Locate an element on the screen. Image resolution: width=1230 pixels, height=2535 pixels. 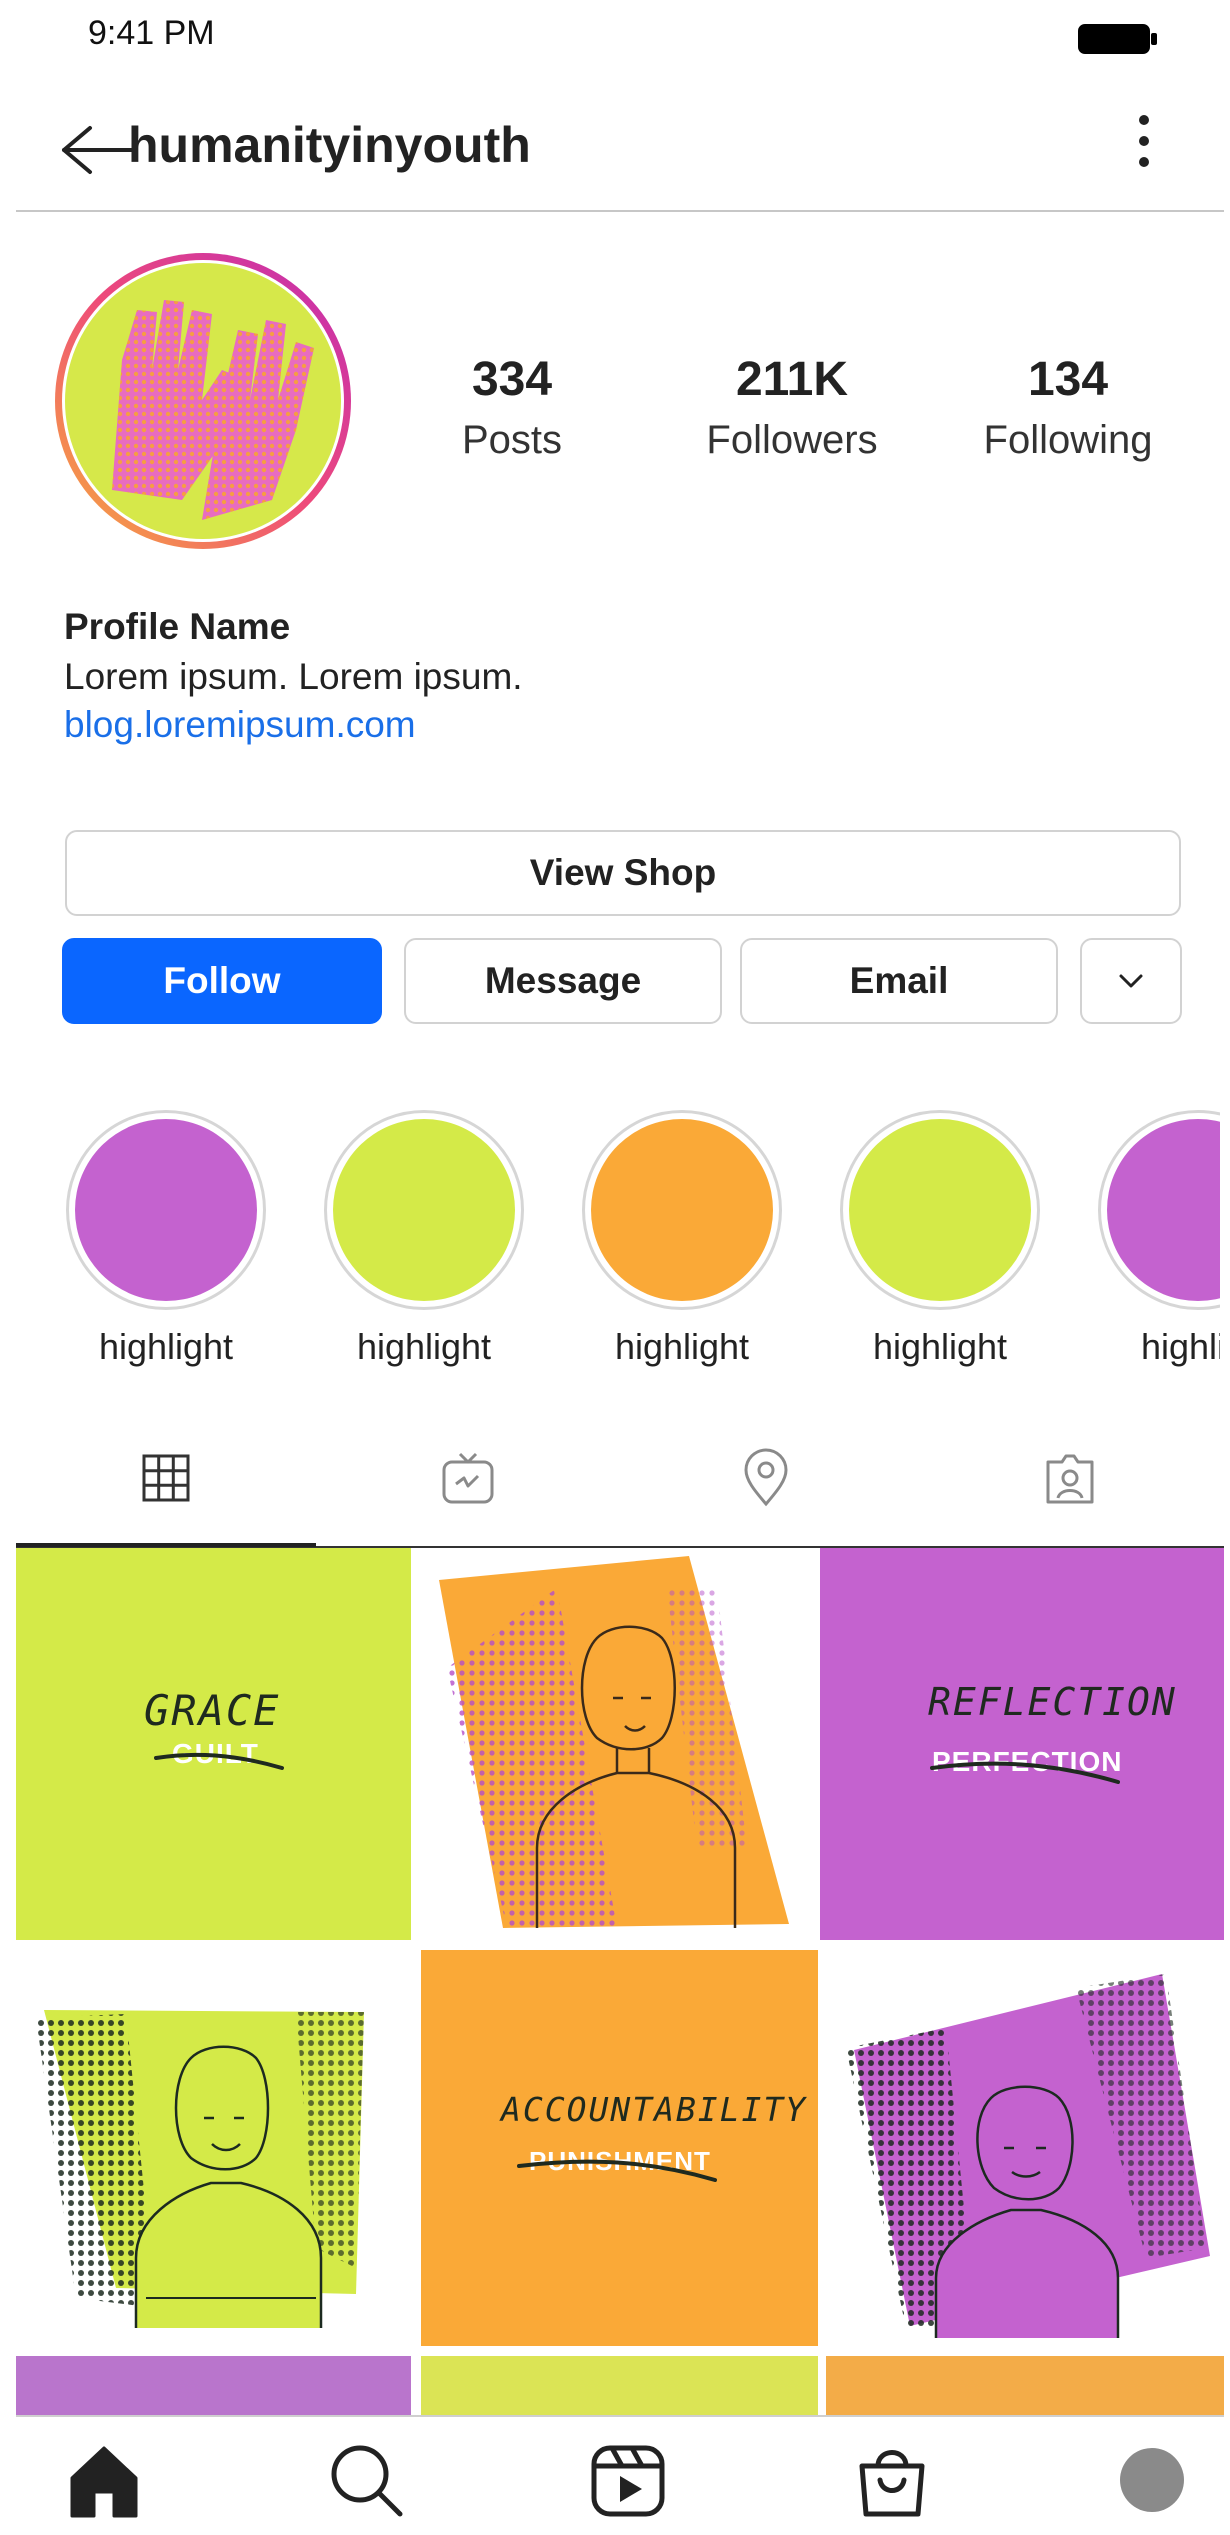
more-vertical-icon is located at coordinates (1144, 141).